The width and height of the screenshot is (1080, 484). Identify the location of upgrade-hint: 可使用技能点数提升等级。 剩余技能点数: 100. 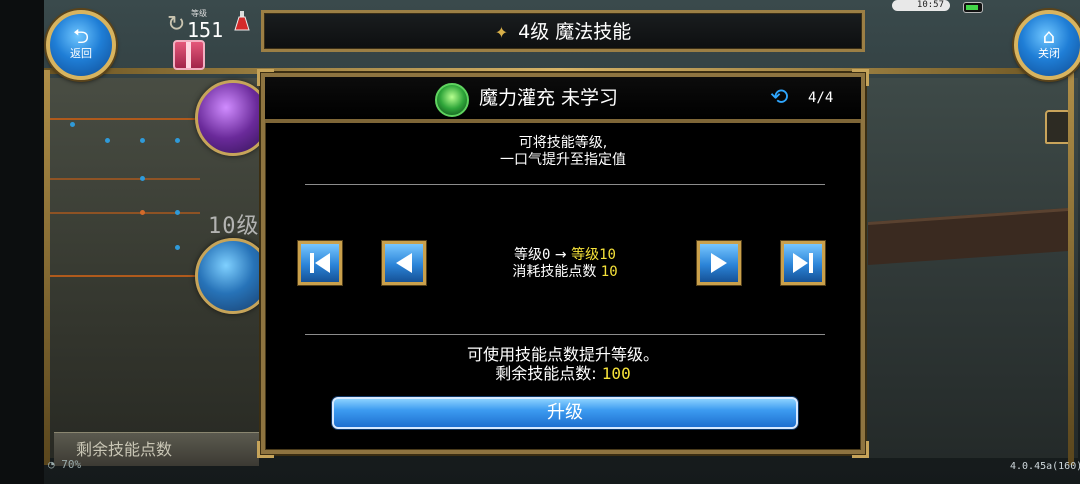
(563, 364).